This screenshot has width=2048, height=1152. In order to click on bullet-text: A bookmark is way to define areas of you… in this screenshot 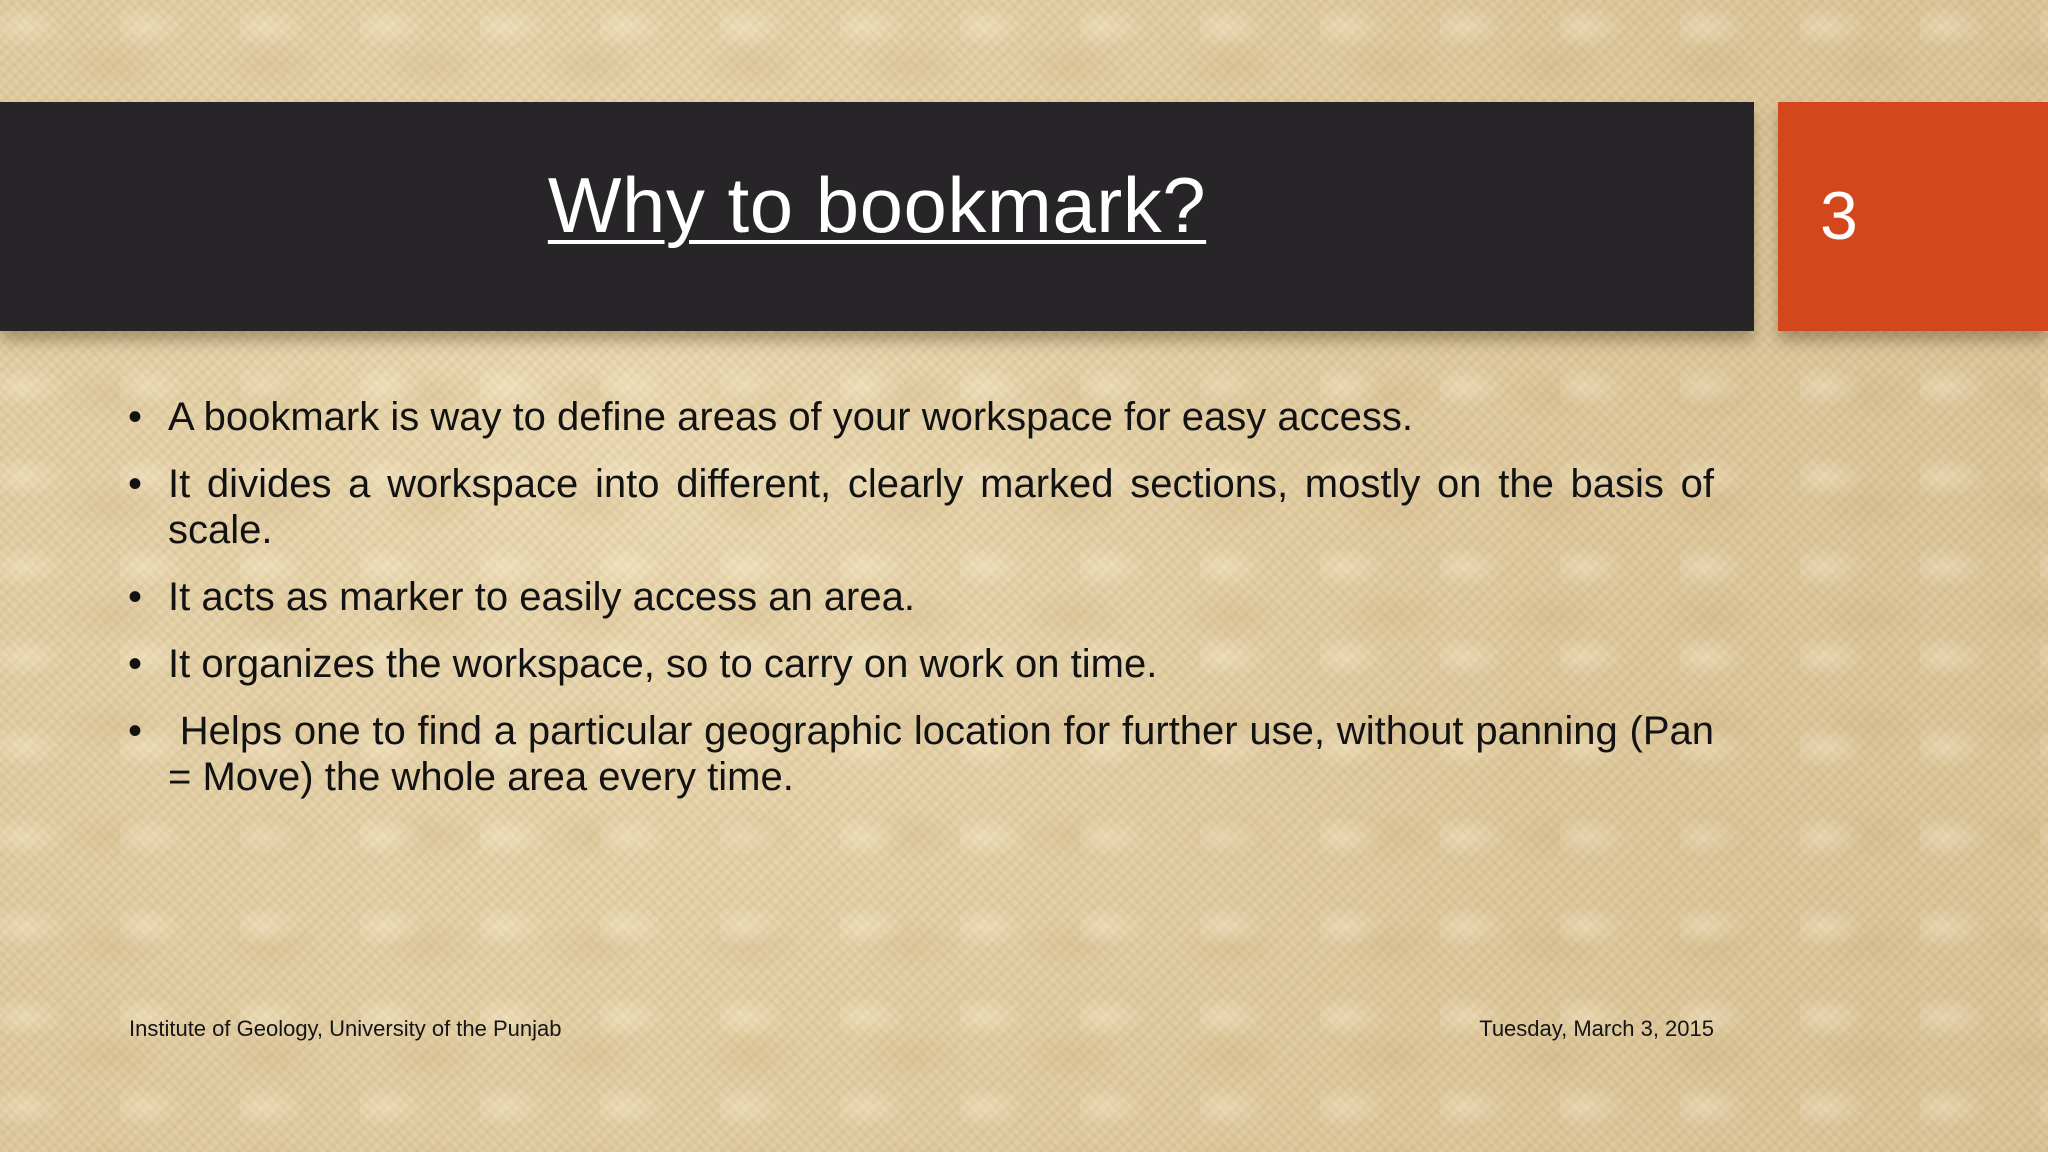, I will do `click(791, 417)`.